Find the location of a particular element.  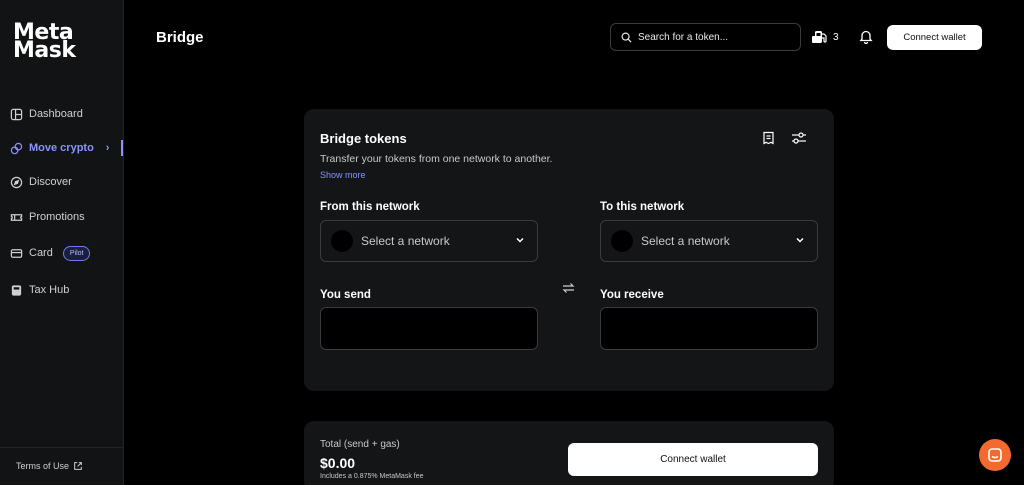

fee-note: Includes a 0.875% MetaMask fee is located at coordinates (372, 476).